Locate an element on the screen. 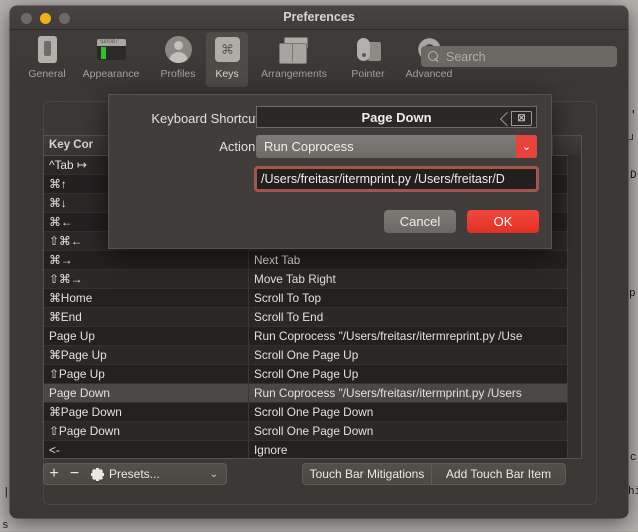 The image size is (638, 532). background-text-fragment: ' is located at coordinates (633, 116).